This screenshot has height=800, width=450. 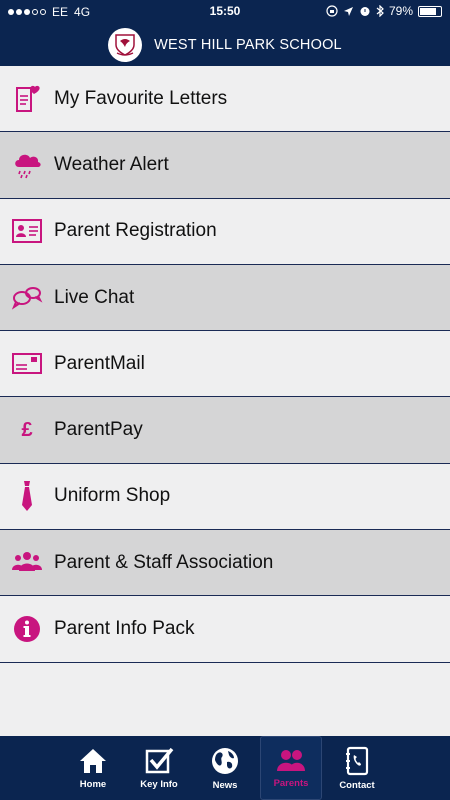 What do you see at coordinates (27, 99) in the screenshot?
I see `heart-letter-icon` at bounding box center [27, 99].